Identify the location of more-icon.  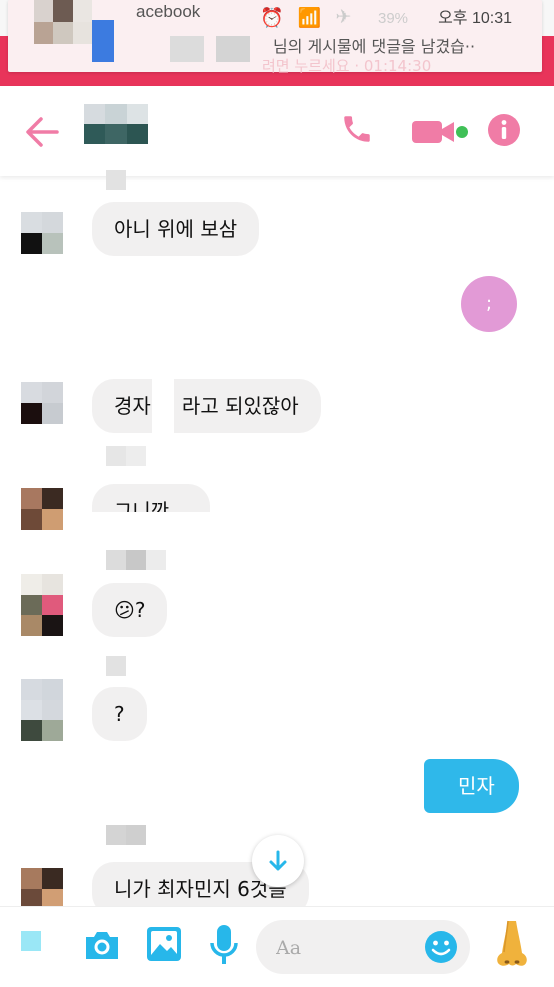
(31, 941).